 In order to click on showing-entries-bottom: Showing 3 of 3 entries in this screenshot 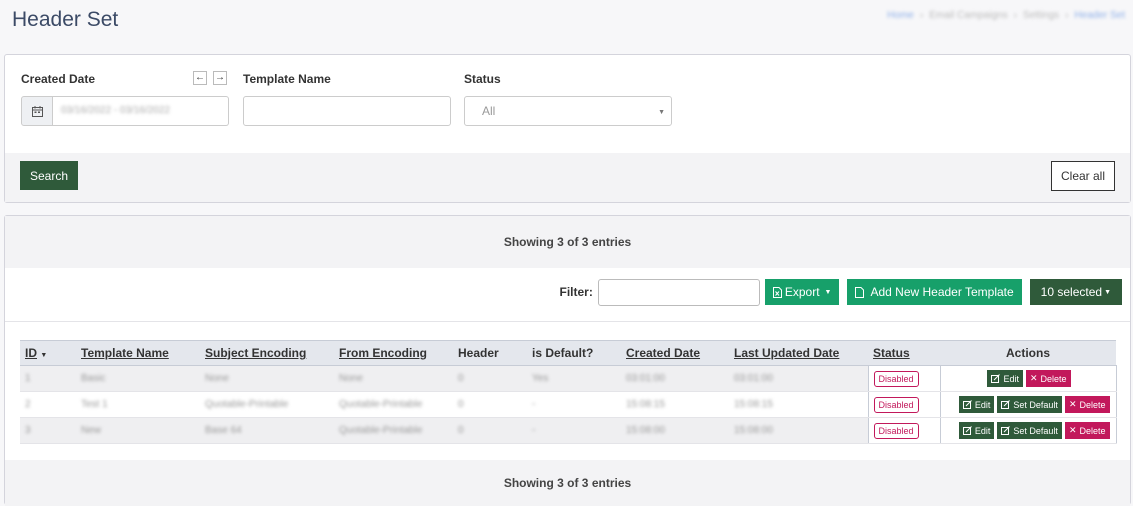, I will do `click(567, 483)`.